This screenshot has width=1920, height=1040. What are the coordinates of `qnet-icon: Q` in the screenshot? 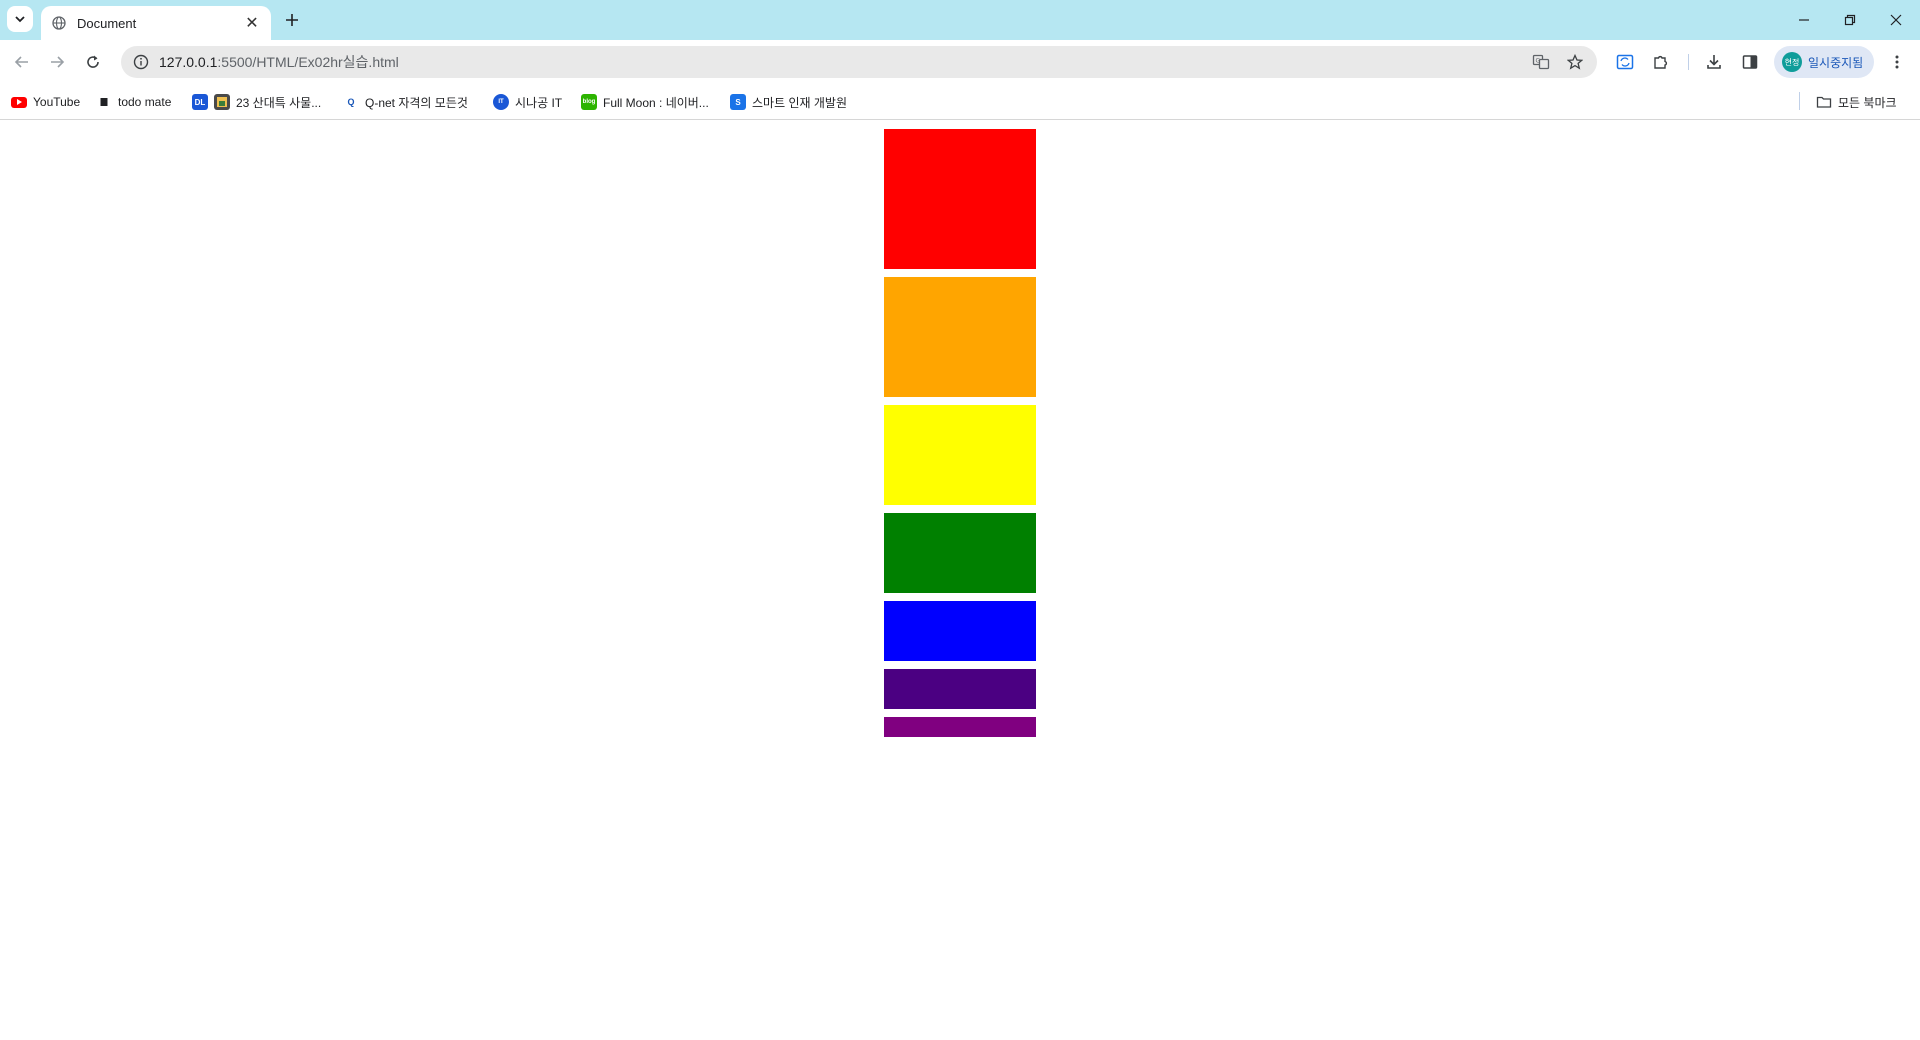 It's located at (351, 102).